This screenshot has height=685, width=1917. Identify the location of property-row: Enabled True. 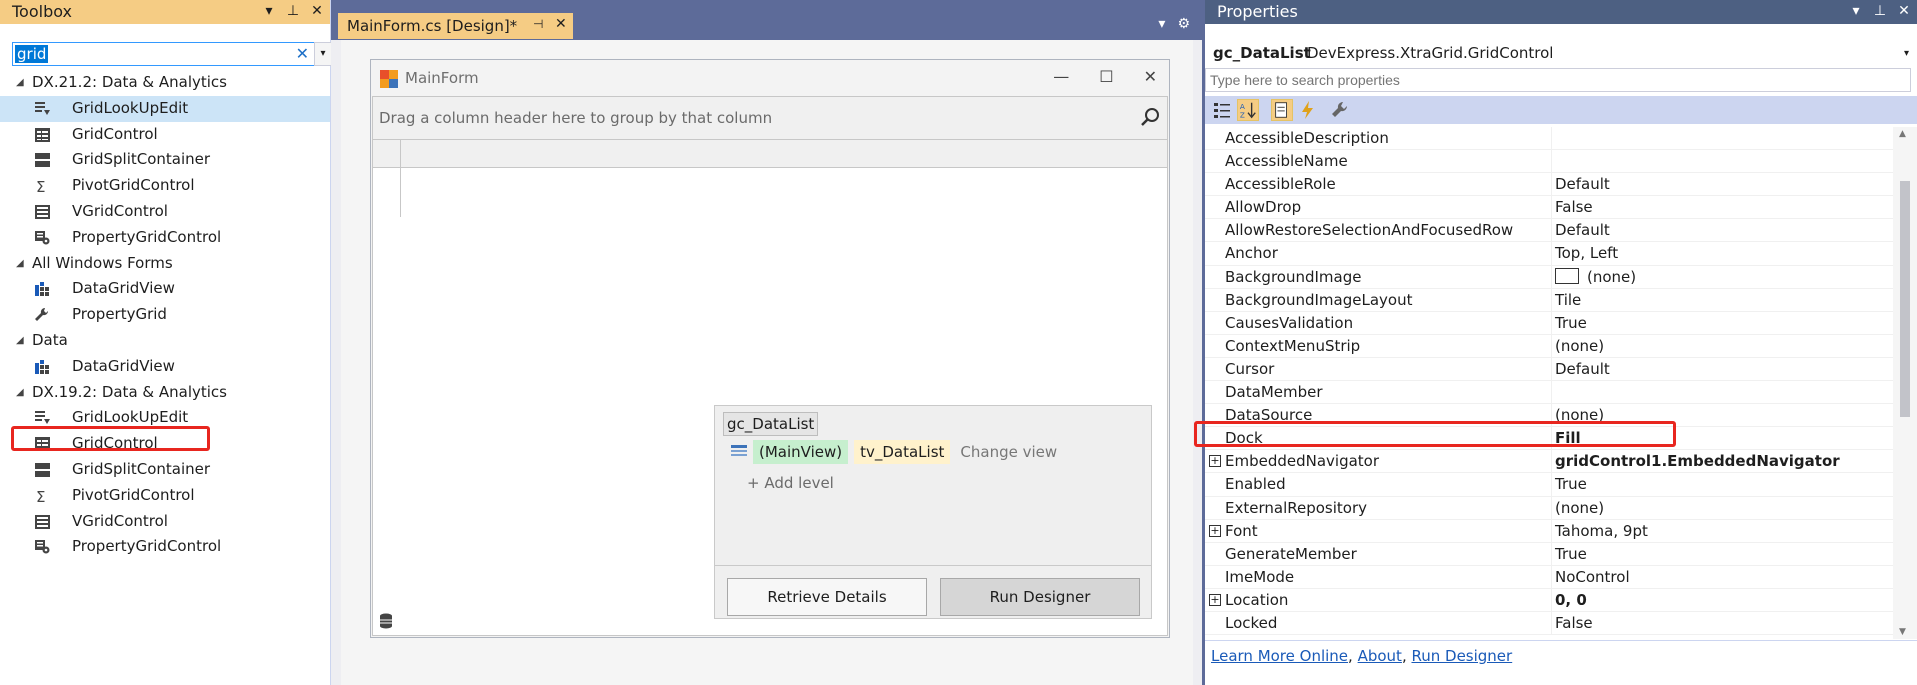
(1549, 485).